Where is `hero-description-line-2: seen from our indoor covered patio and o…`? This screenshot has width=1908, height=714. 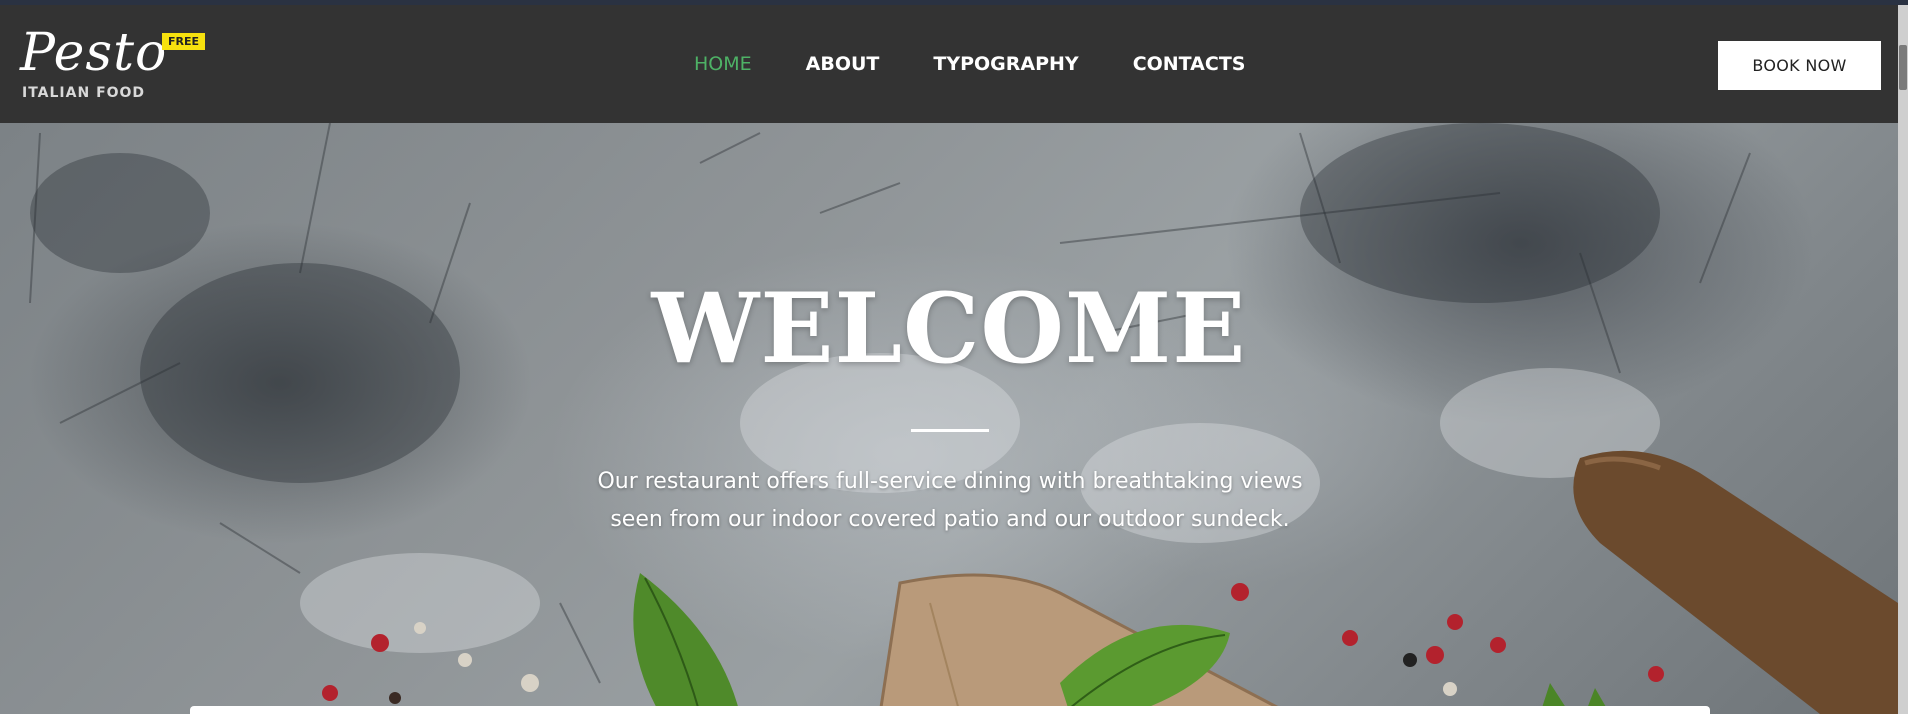 hero-description-line-2: seen from our indoor covered patio and o… is located at coordinates (950, 519).